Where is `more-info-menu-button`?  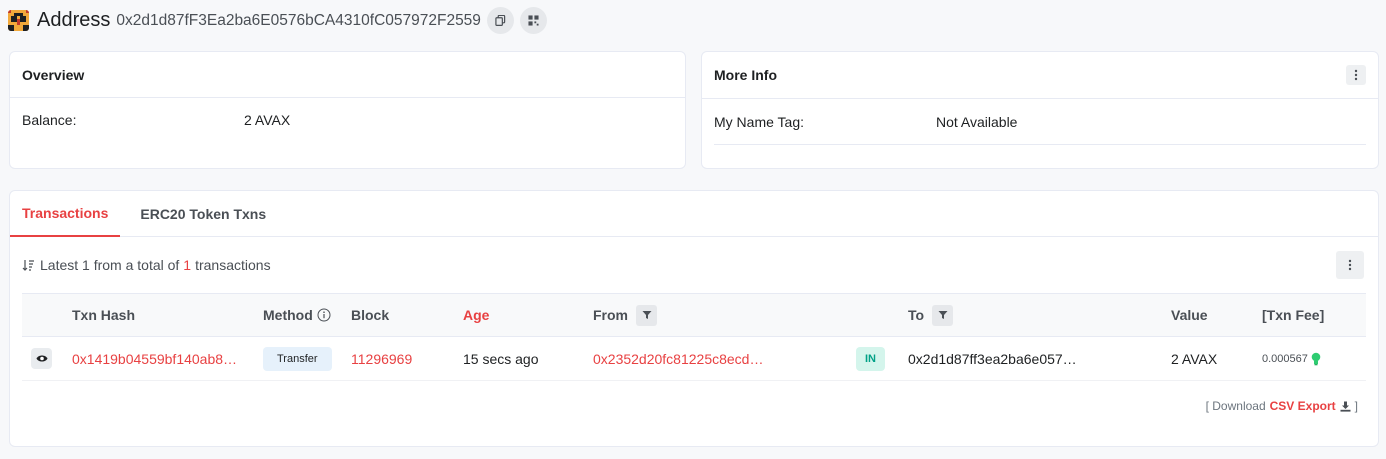
more-info-menu-button is located at coordinates (1356, 75).